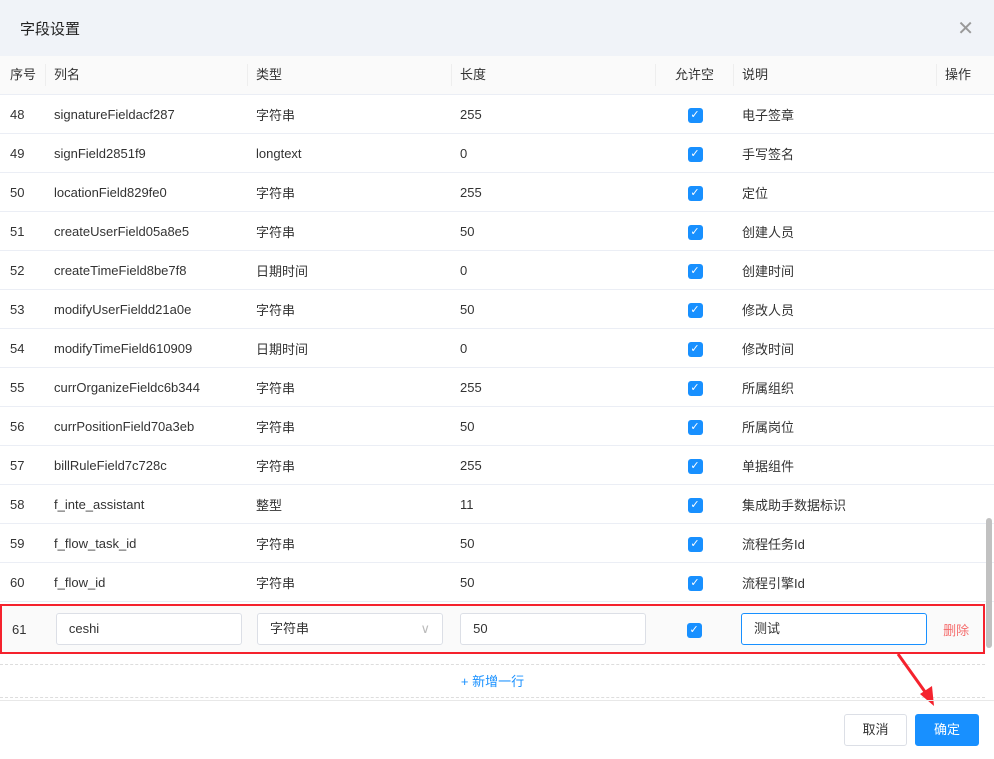  What do you see at coordinates (768, 115) in the screenshot?
I see `row-desc: 电子签章` at bounding box center [768, 115].